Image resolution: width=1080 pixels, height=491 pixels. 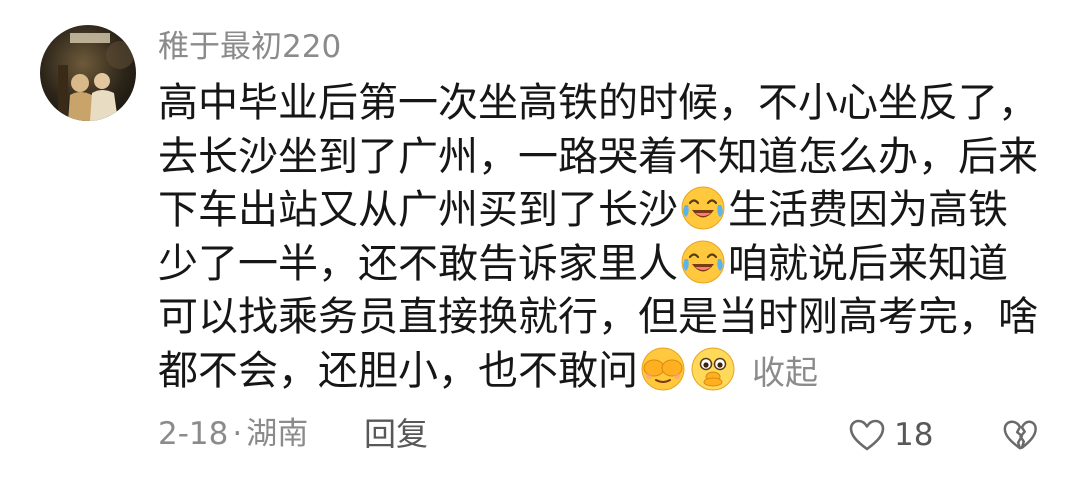 I want to click on comment-line: 少了一半，还不敢告诉家里人 咱就说后来知道, so click(x=598, y=265).